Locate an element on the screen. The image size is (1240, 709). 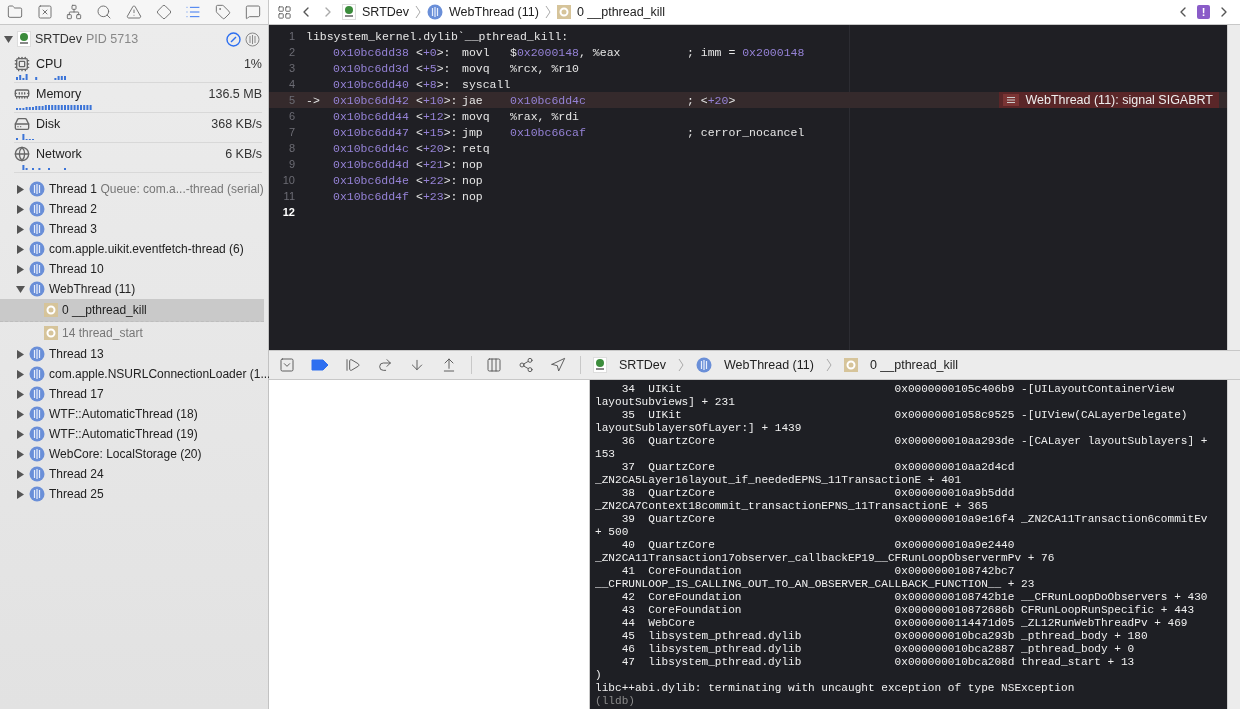
address: 0x10bc6dd4e is located at coordinates (371, 180).